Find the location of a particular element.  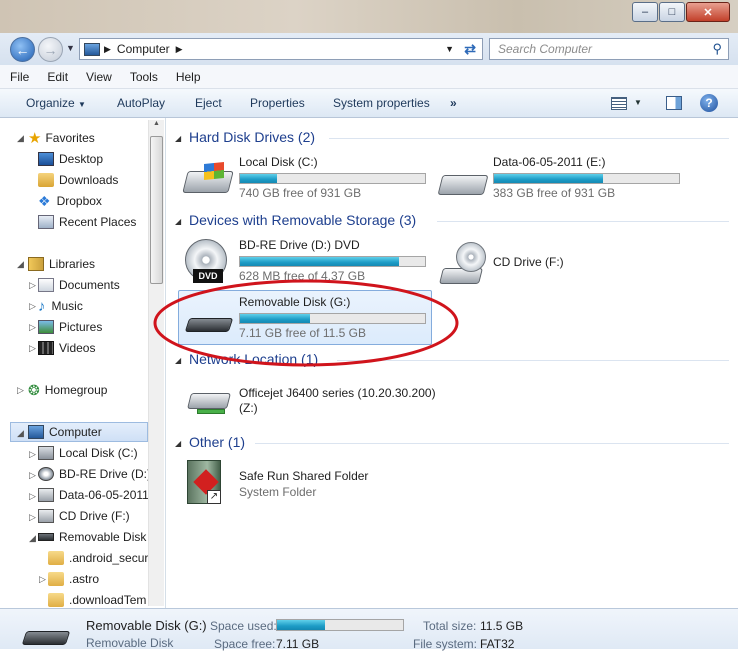

nav-folder-downloadtemp: .downloadTem is located at coordinates (97, 599).